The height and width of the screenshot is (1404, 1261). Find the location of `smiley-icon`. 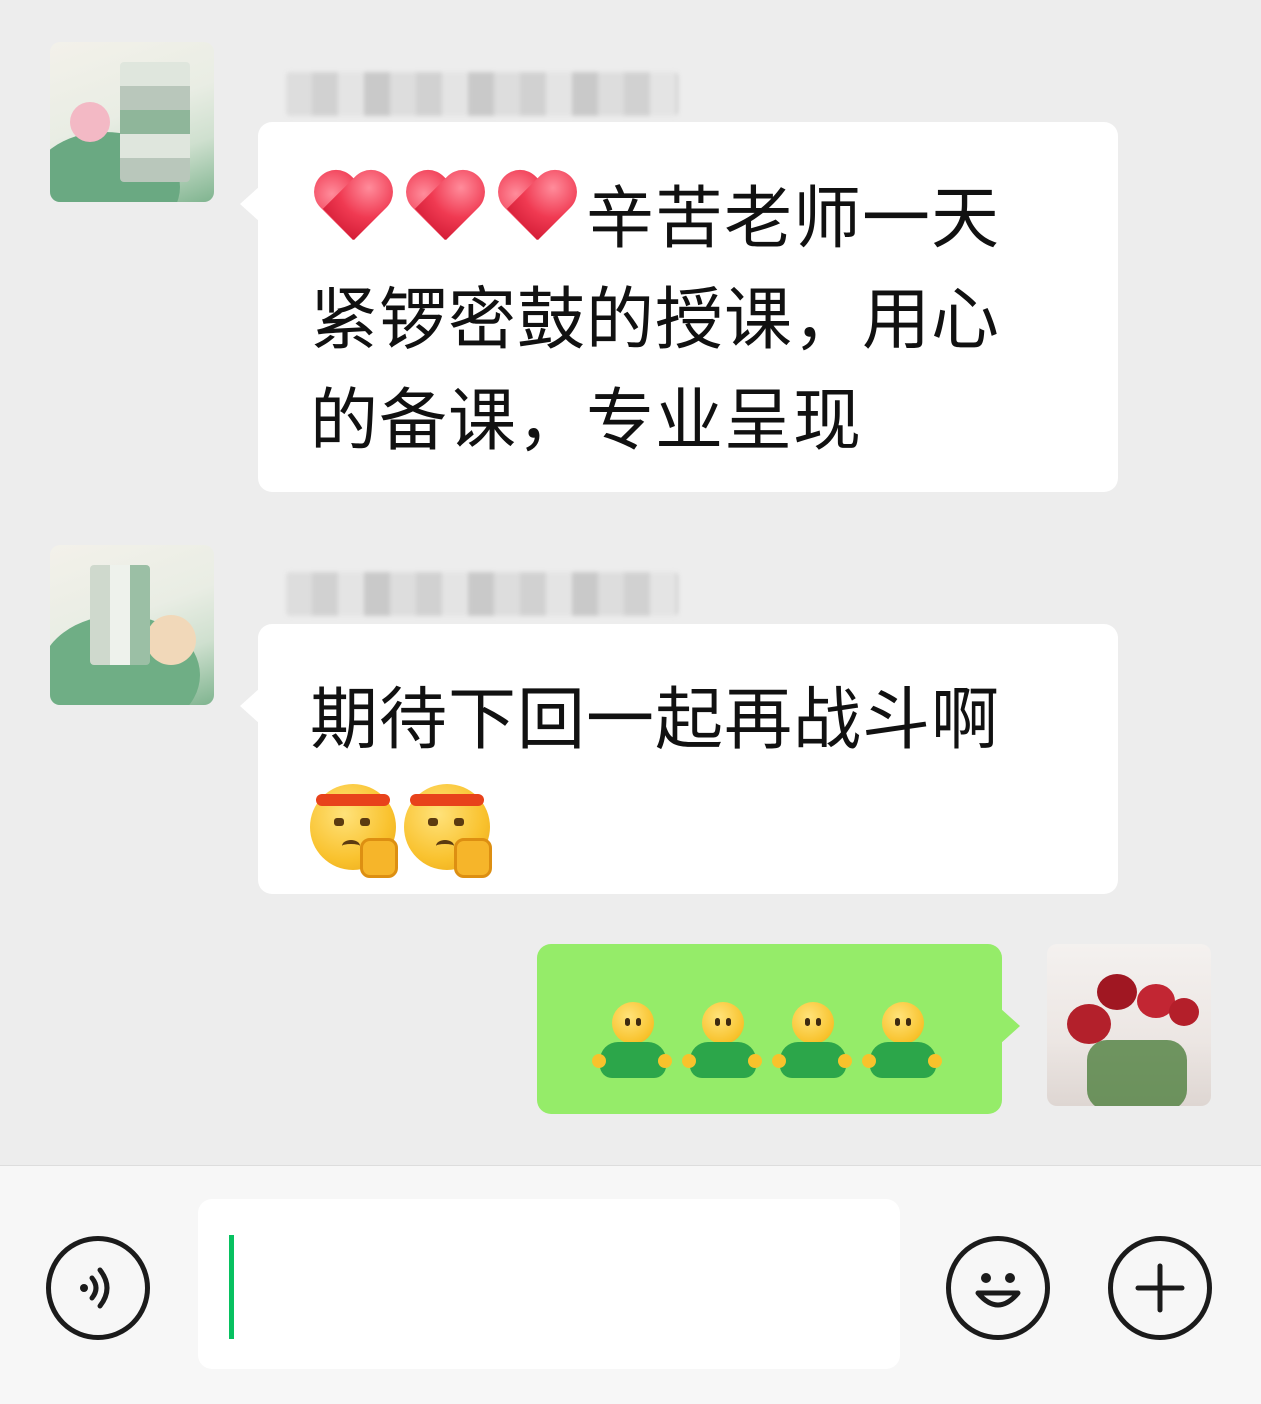

smiley-icon is located at coordinates (998, 1290).